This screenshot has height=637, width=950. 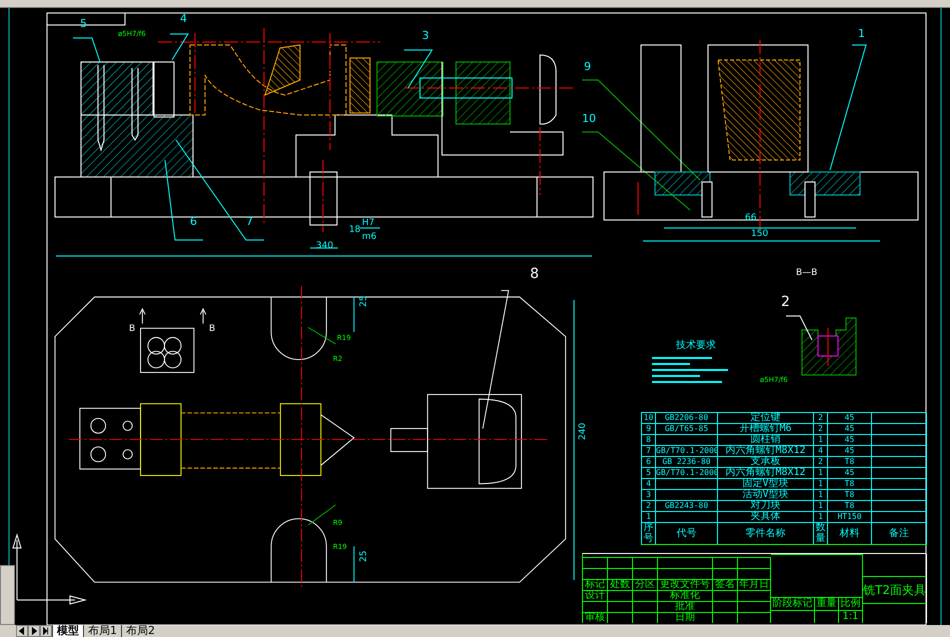 What do you see at coordinates (894, 590) in the screenshot?
I see `drawing-title: 铣T2面夹具` at bounding box center [894, 590].